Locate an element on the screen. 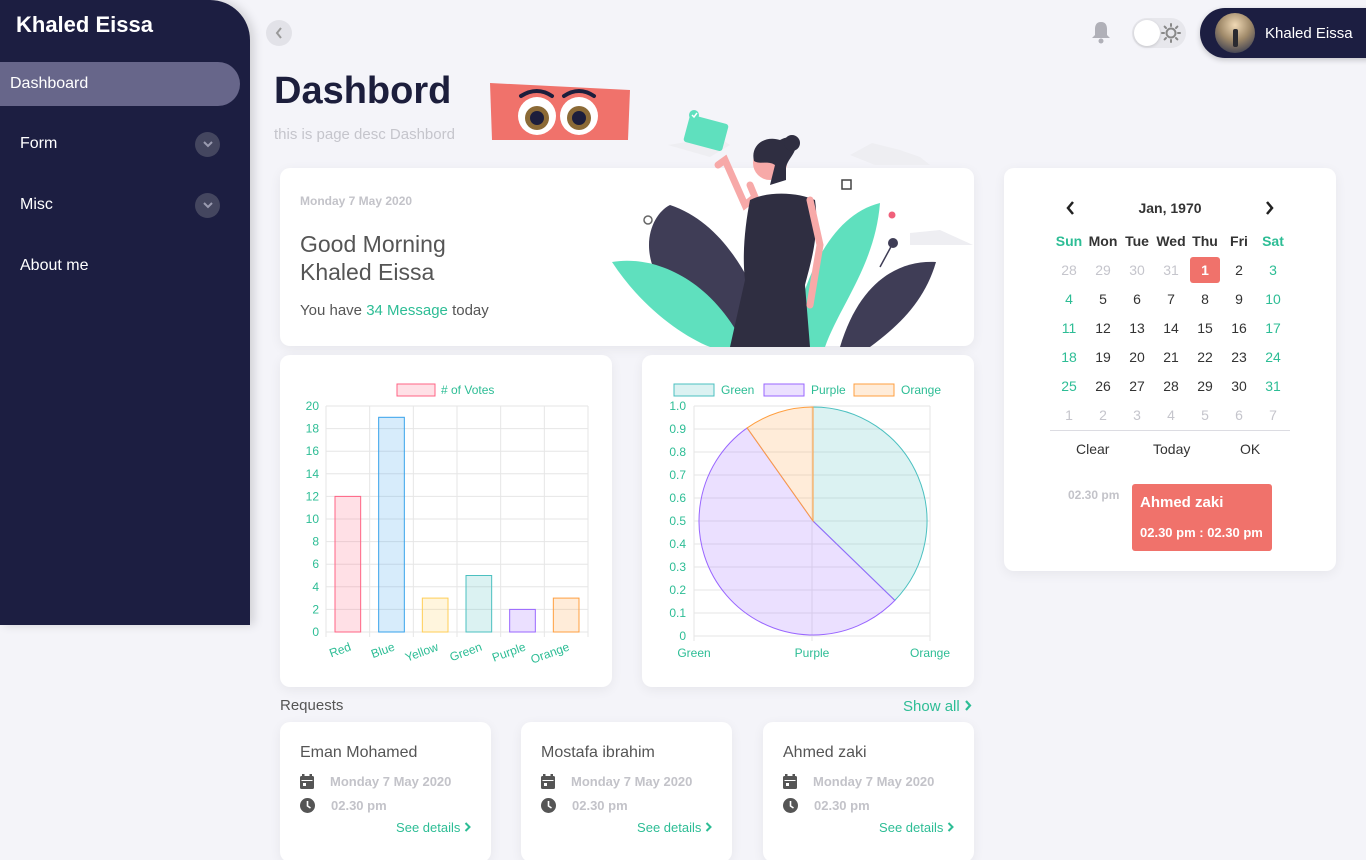 The image size is (1366, 860). greeting-line-1: Good Morning is located at coordinates (373, 244).